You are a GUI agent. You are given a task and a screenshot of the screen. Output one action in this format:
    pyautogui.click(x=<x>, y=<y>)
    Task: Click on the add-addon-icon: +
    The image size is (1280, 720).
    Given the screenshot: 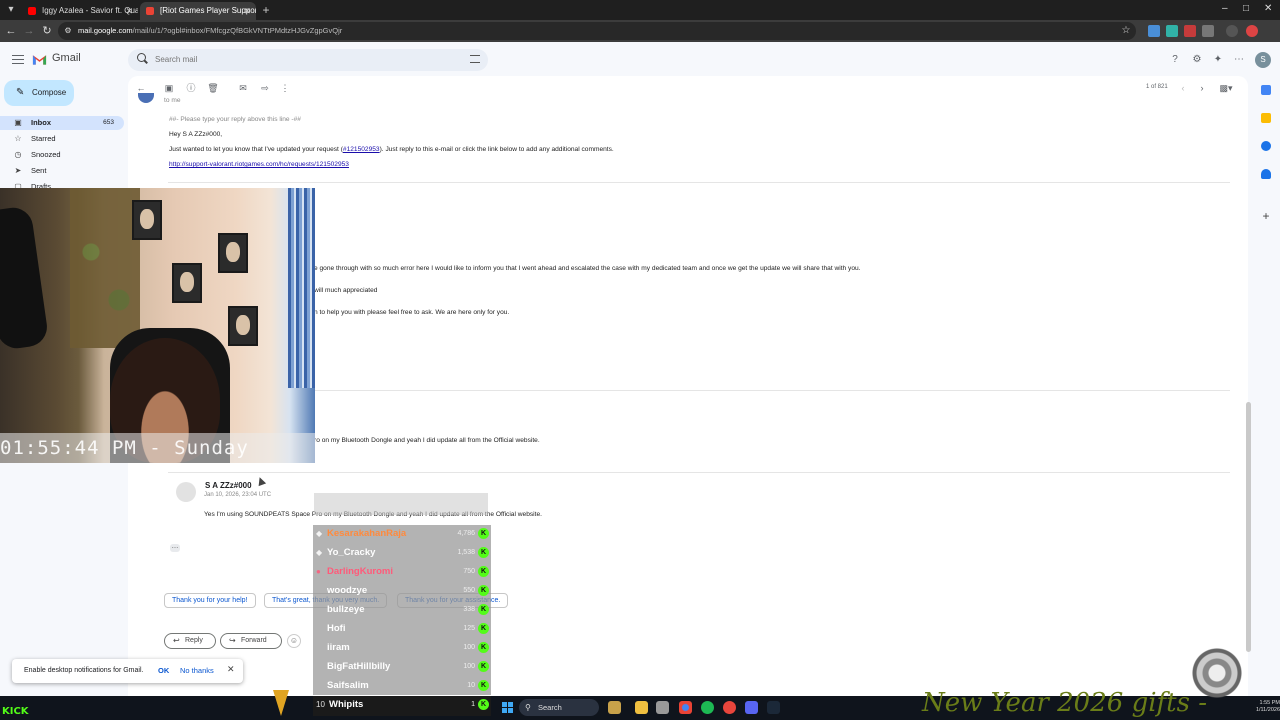 What is the action you would take?
    pyautogui.click(x=1266, y=216)
    